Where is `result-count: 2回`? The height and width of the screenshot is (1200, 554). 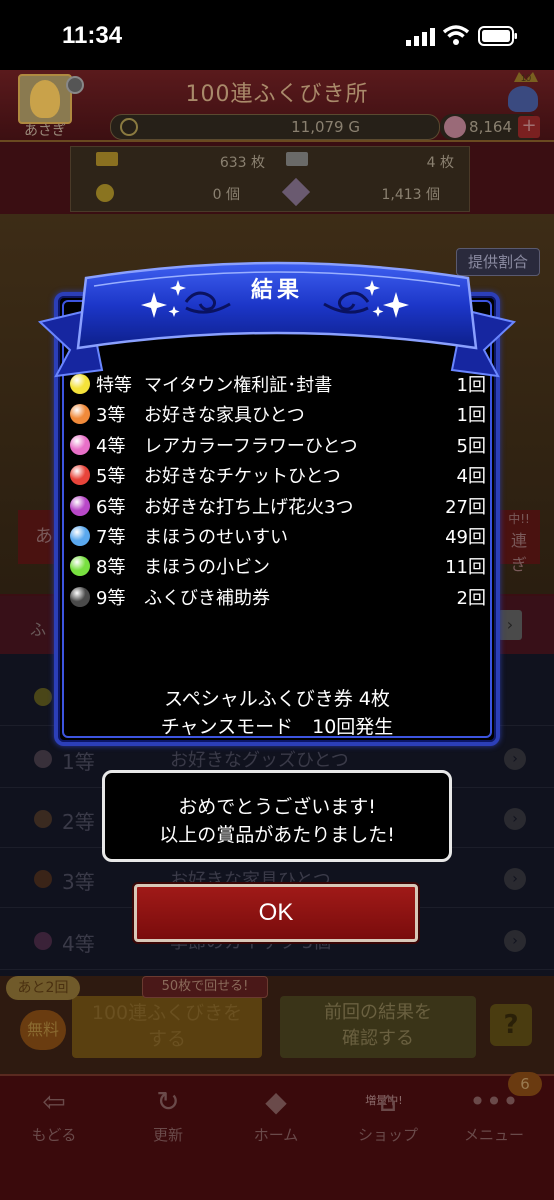
result-count: 2回 is located at coordinates (471, 598).